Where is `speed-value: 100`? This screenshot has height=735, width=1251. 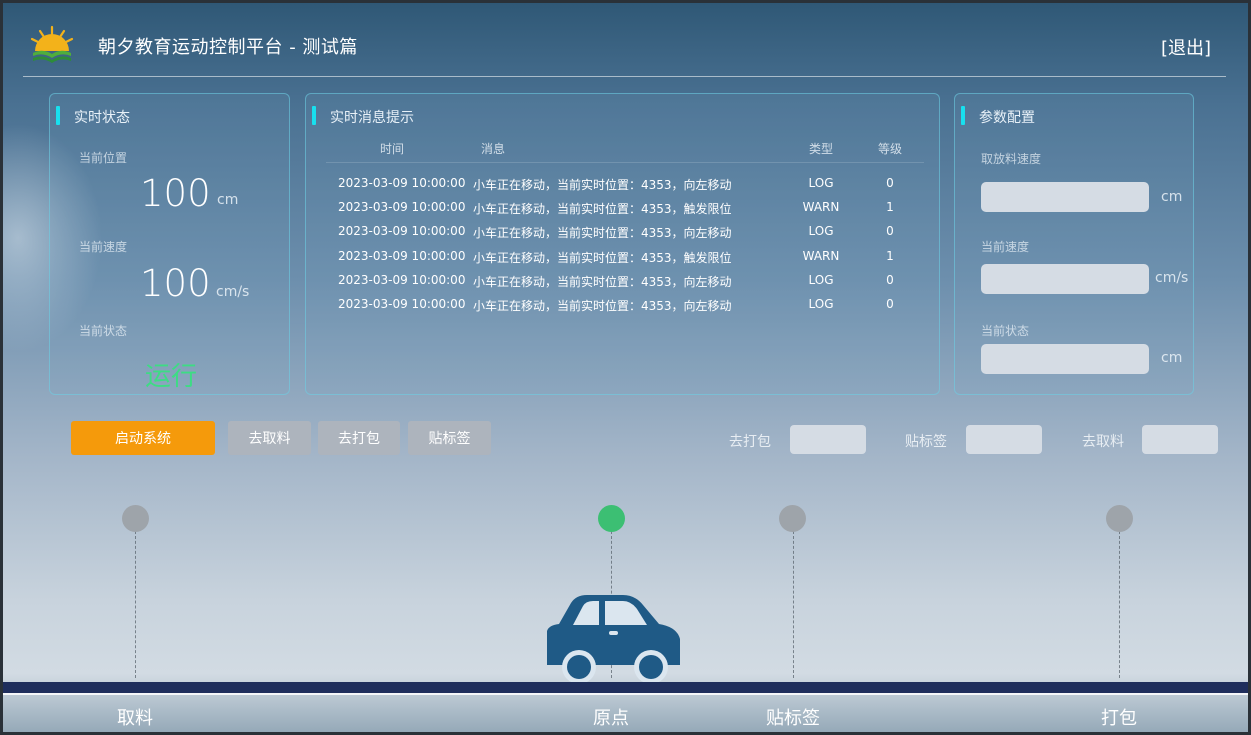
speed-value: 100 is located at coordinates (175, 283).